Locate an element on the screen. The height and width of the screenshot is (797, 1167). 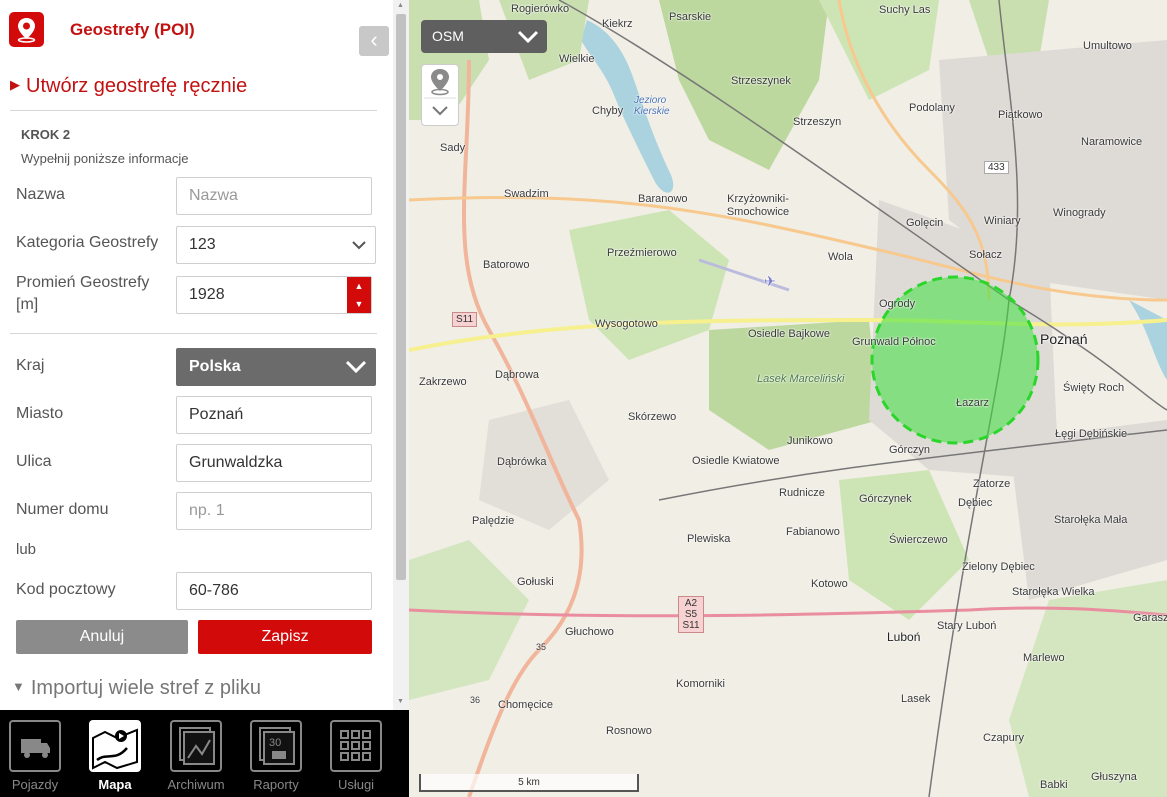
map-label: Chomęcice is located at coordinates (526, 705).